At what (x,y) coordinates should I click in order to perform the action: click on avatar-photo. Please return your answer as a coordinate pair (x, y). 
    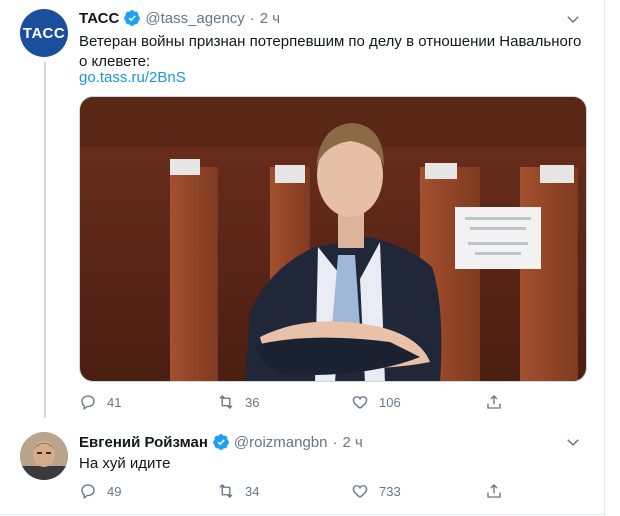
    Looking at the image, I should click on (44, 456).